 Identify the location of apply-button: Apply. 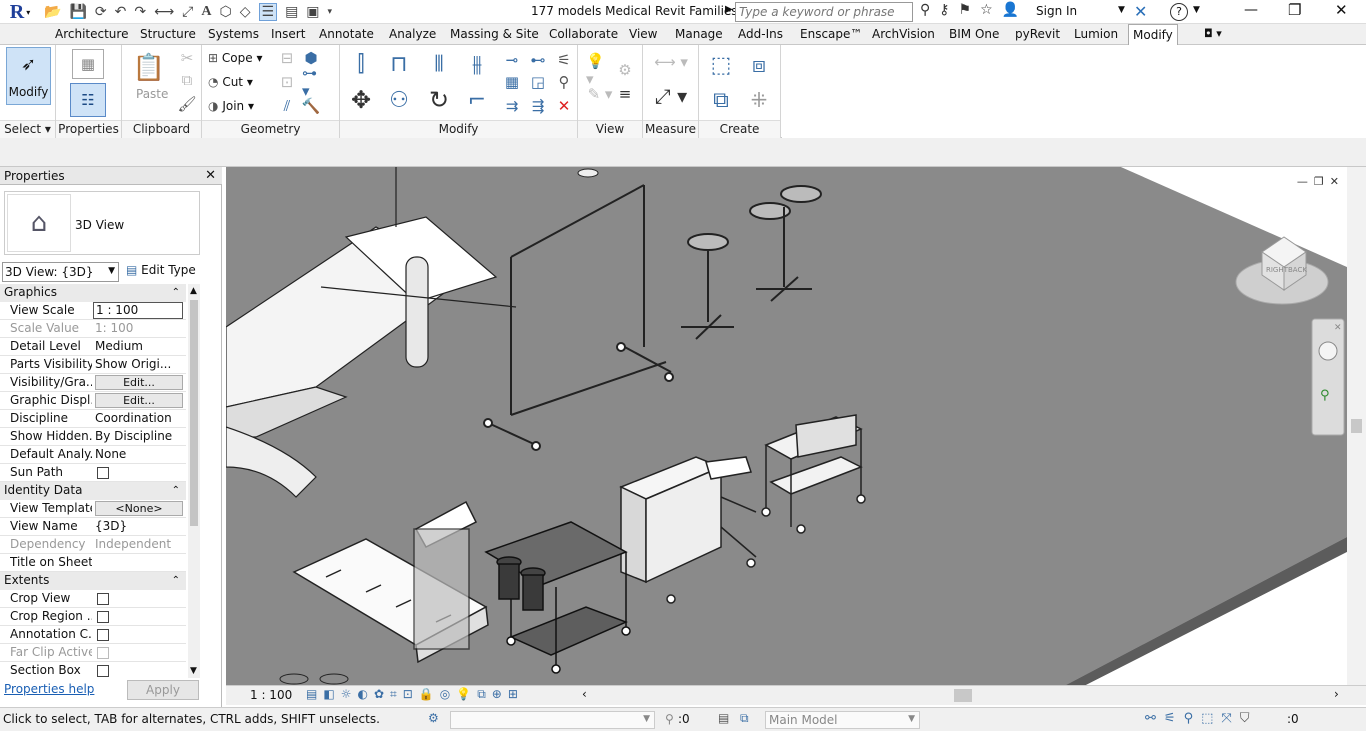
(163, 690).